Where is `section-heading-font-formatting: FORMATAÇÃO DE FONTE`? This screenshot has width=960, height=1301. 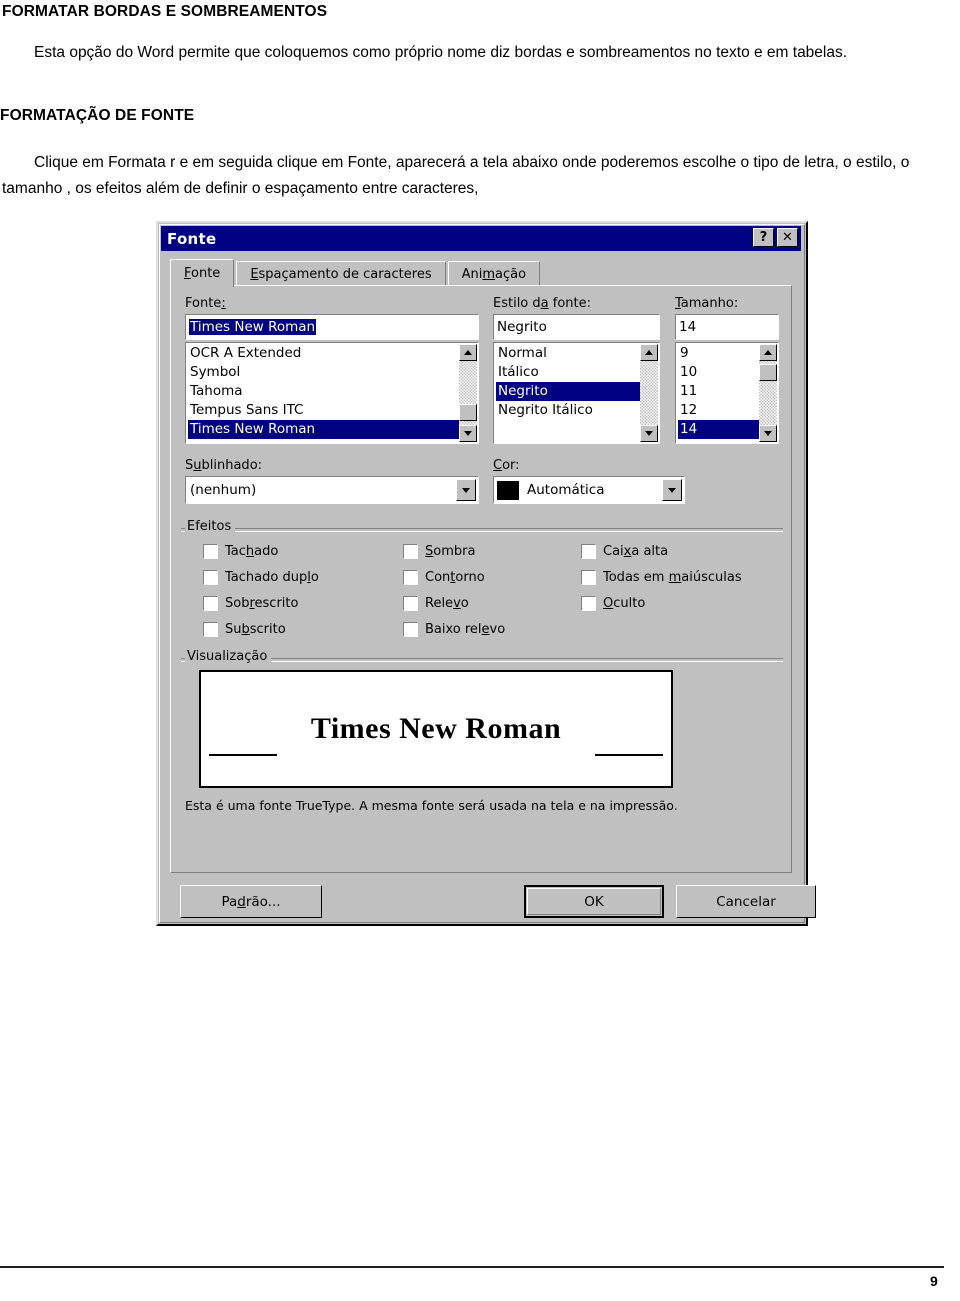
section-heading-font-formatting: FORMATAÇÃO DE FONTE is located at coordinates (97, 115).